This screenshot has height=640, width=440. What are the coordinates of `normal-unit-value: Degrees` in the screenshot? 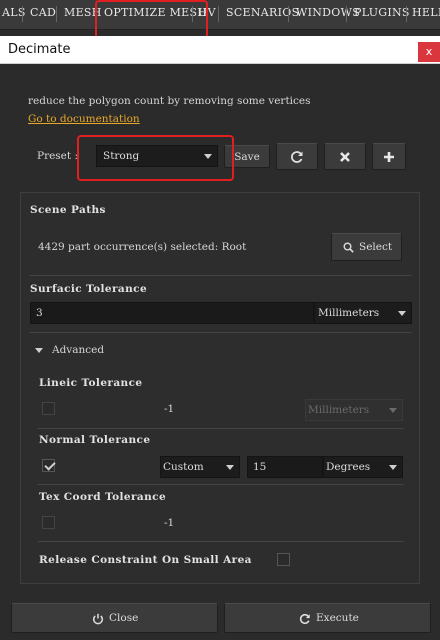 It's located at (348, 467).